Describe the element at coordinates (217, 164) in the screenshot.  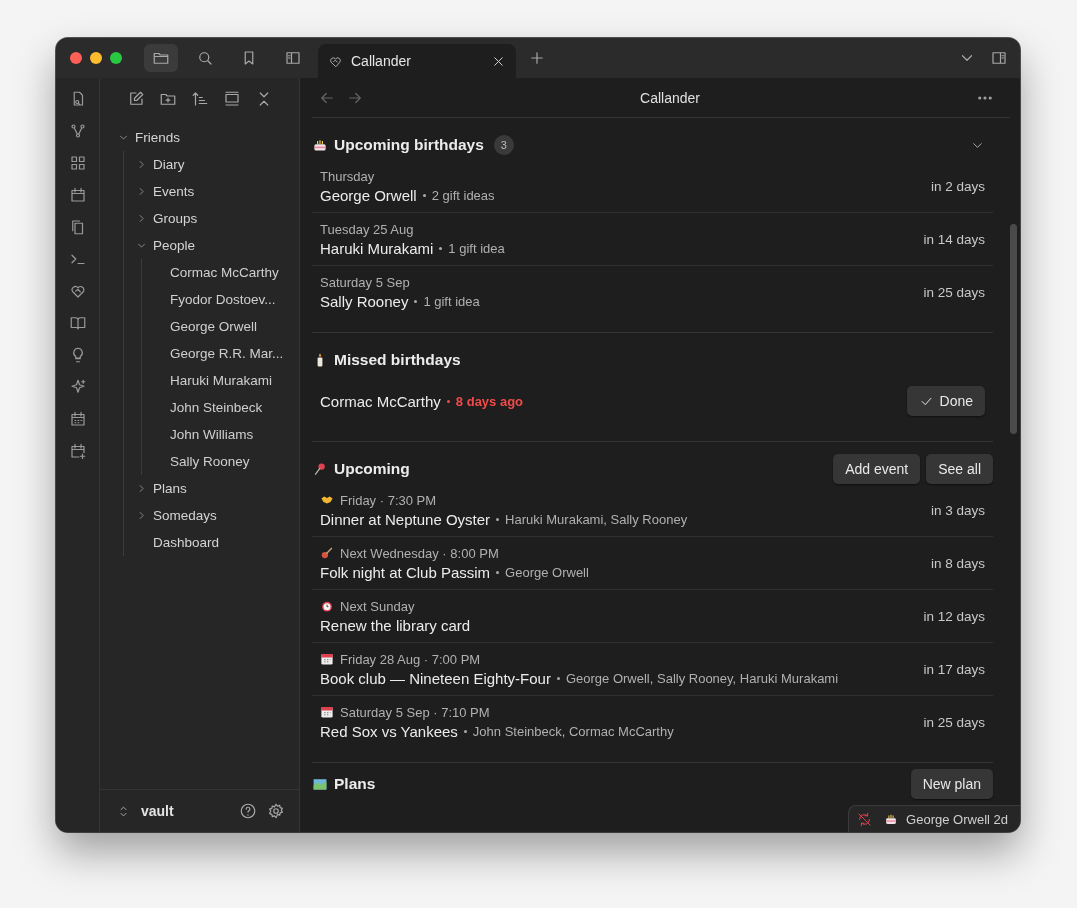
I see `folder-item: Diary` at that location.